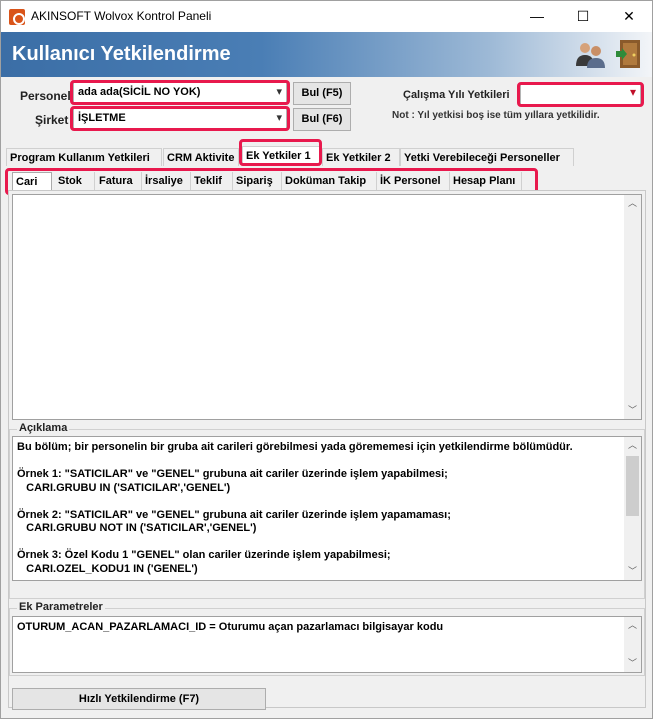 This screenshot has height=719, width=653. What do you see at coordinates (487, 157) in the screenshot?
I see `tab-yetki-verebilecegi: Yetki Verebileceği Personeller` at bounding box center [487, 157].